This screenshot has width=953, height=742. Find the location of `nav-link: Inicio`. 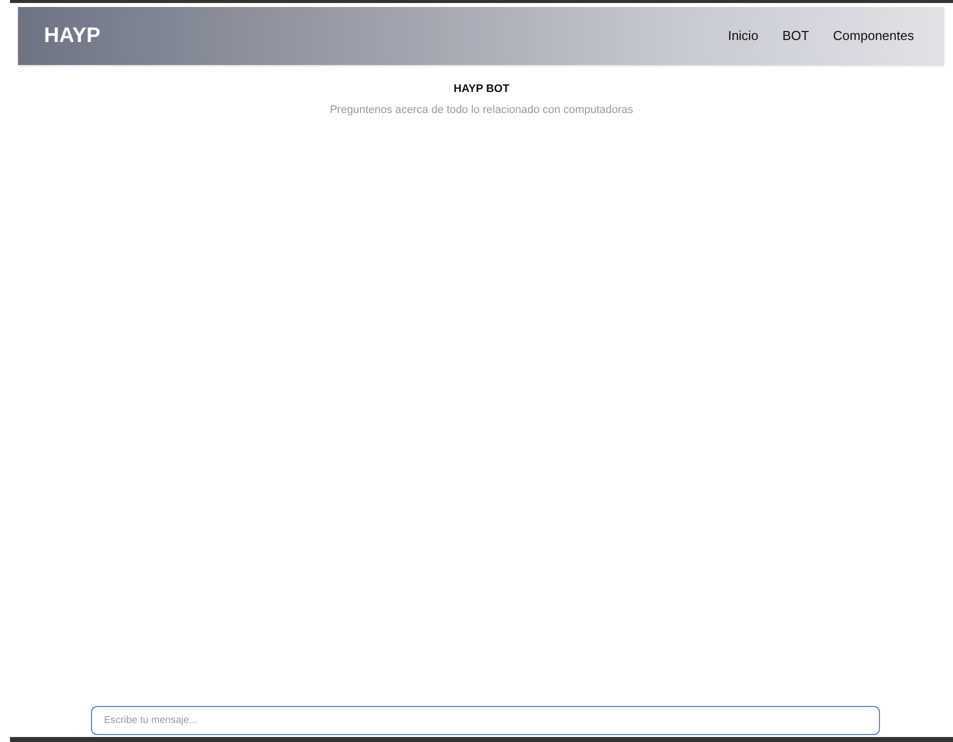

nav-link: Inicio is located at coordinates (743, 36).